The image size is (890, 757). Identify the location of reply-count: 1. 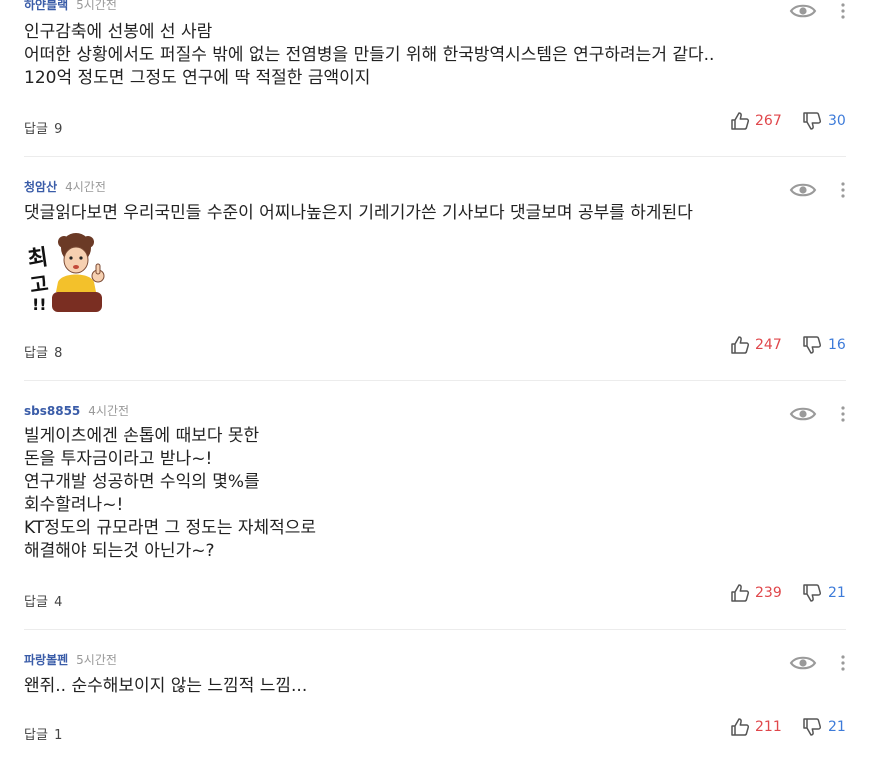
(58, 735).